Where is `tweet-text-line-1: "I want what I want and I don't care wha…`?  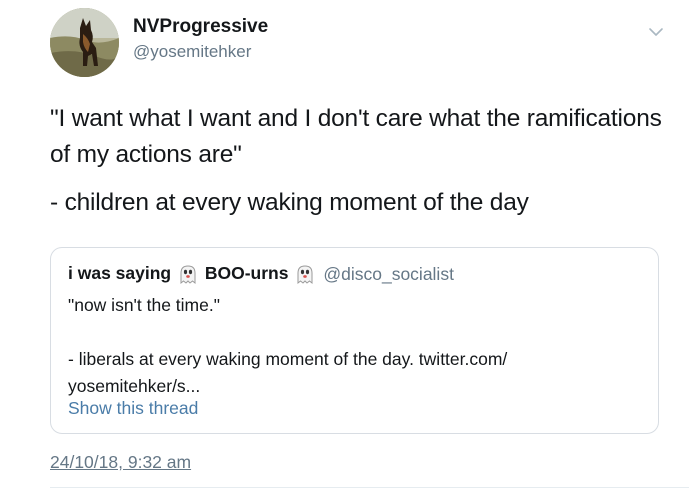 tweet-text-line-1: "I want what I want and I don't care wha… is located at coordinates (356, 136).